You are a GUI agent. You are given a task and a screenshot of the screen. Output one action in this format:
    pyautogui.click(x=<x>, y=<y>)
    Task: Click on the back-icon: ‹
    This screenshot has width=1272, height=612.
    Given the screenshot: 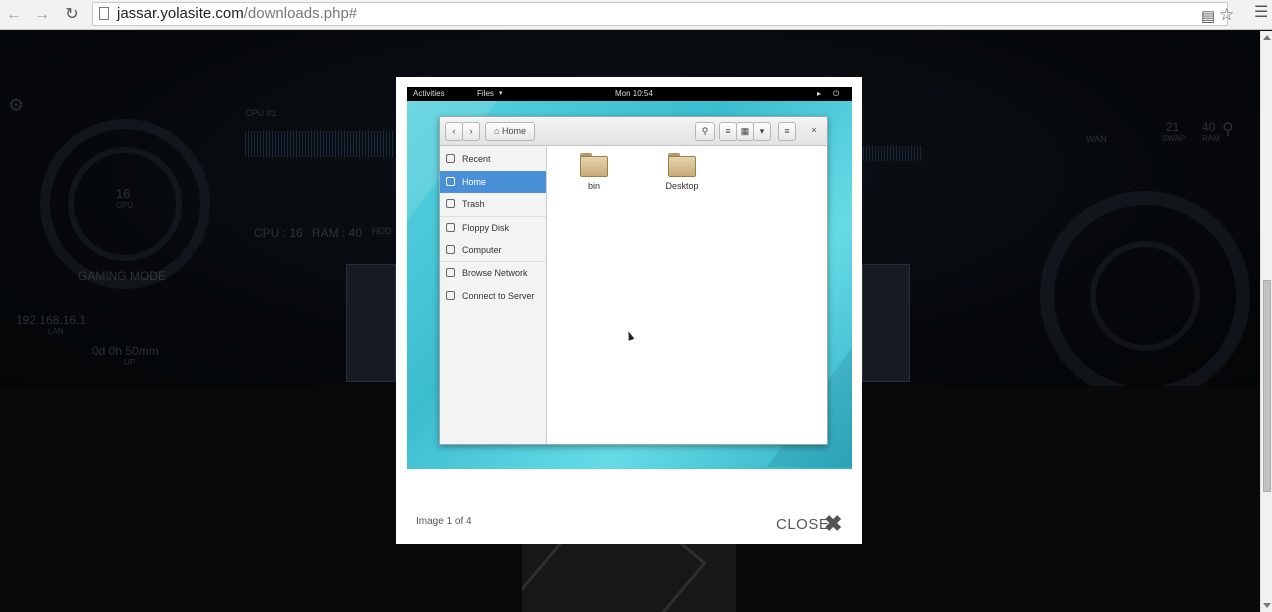 What is the action you would take?
    pyautogui.click(x=454, y=131)
    